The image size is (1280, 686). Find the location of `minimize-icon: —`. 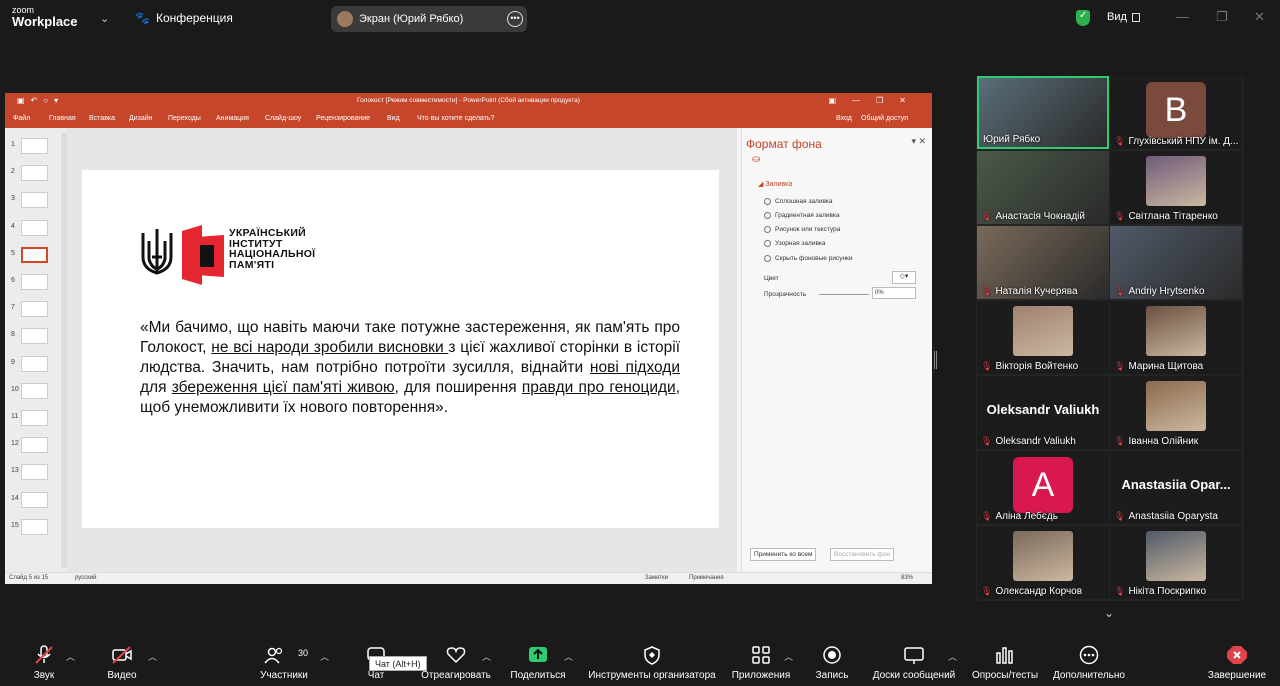

minimize-icon: — is located at coordinates (1182, 16).